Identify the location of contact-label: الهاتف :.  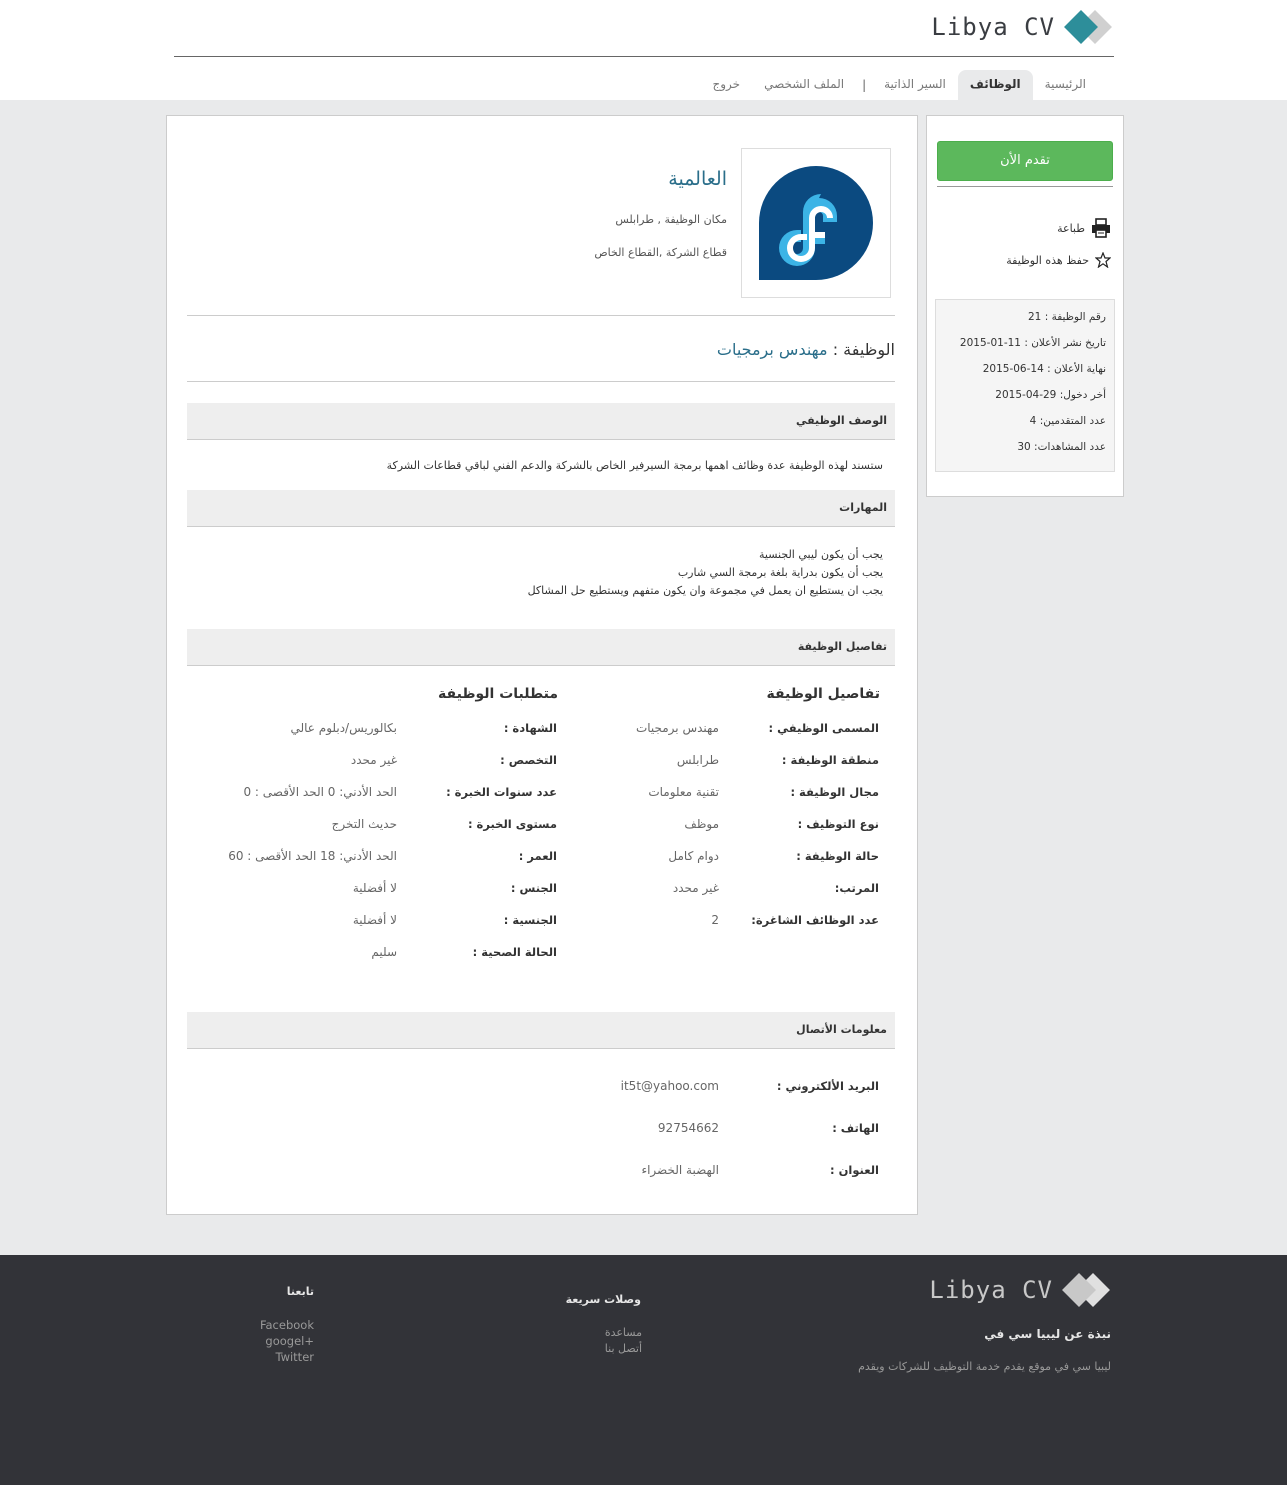
(855, 1128).